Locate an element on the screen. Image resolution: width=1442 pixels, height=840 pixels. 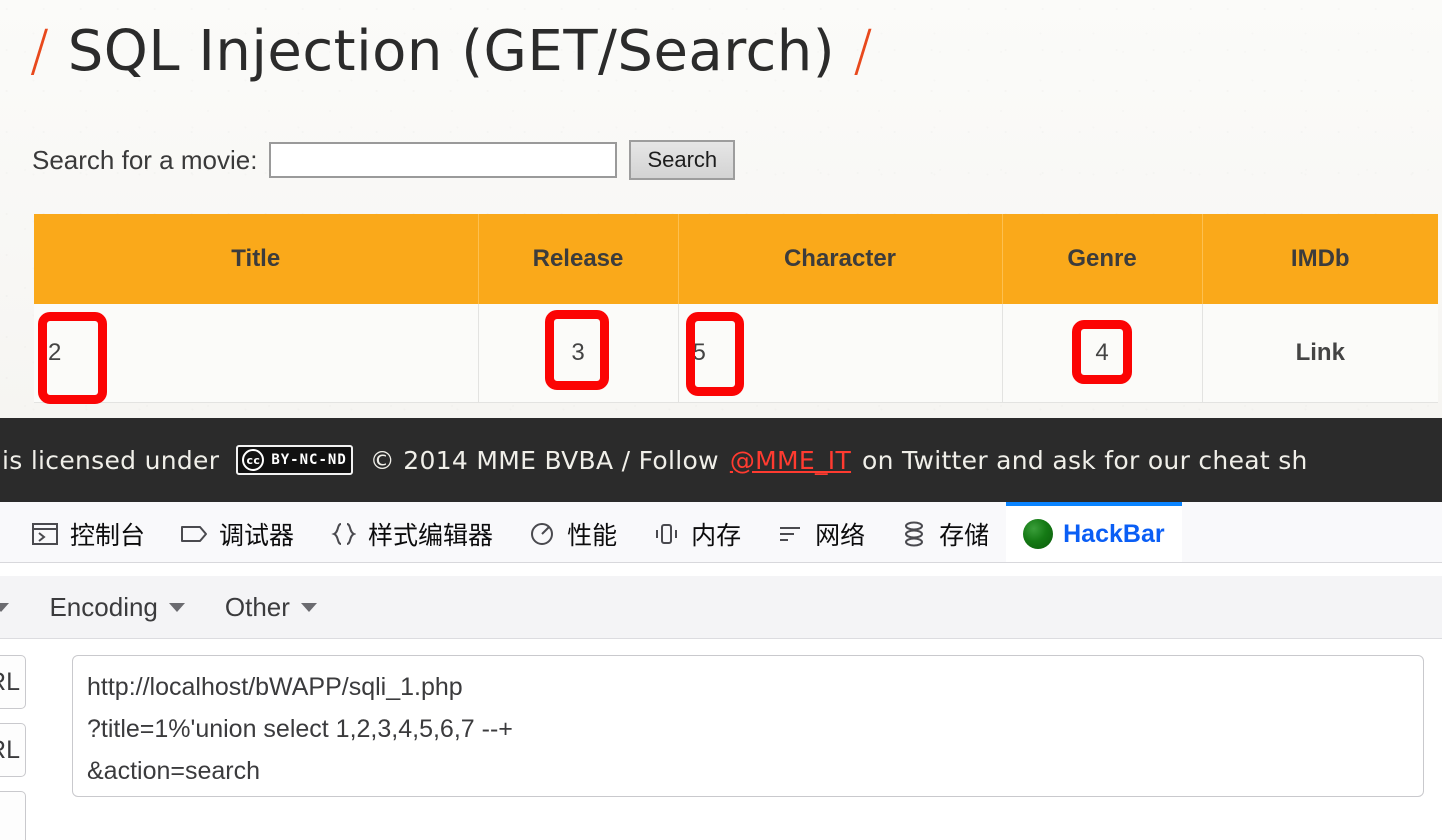
search-button: Search is located at coordinates (682, 160).